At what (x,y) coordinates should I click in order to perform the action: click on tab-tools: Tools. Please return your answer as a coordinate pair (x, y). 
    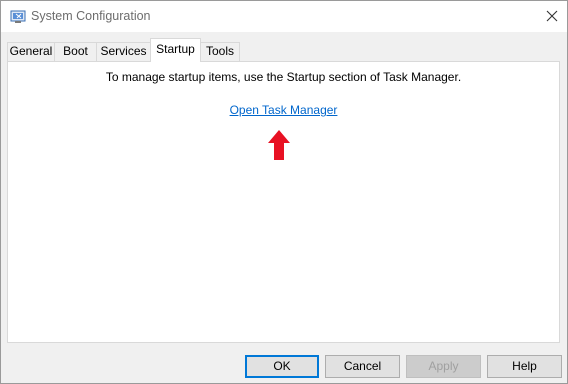
    Looking at the image, I should click on (220, 51).